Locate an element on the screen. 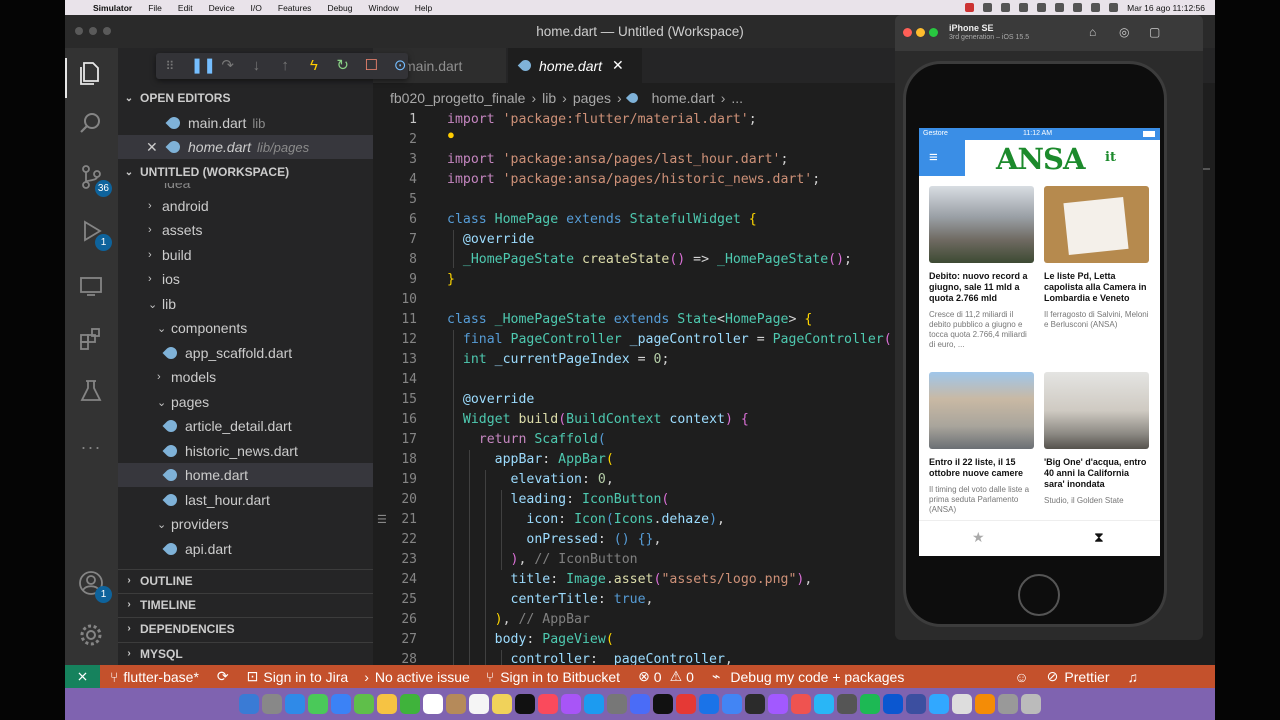 The height and width of the screenshot is (720, 1280). tree-item-article-detail: article_detail.dart is located at coordinates (245, 426).